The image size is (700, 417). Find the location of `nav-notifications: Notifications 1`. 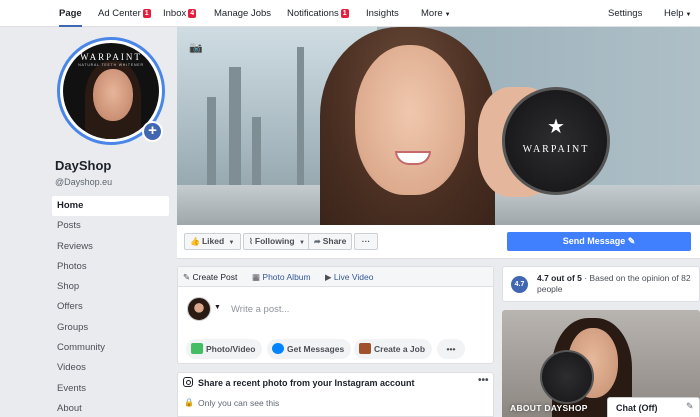

nav-notifications: Notifications 1 is located at coordinates (318, 13).